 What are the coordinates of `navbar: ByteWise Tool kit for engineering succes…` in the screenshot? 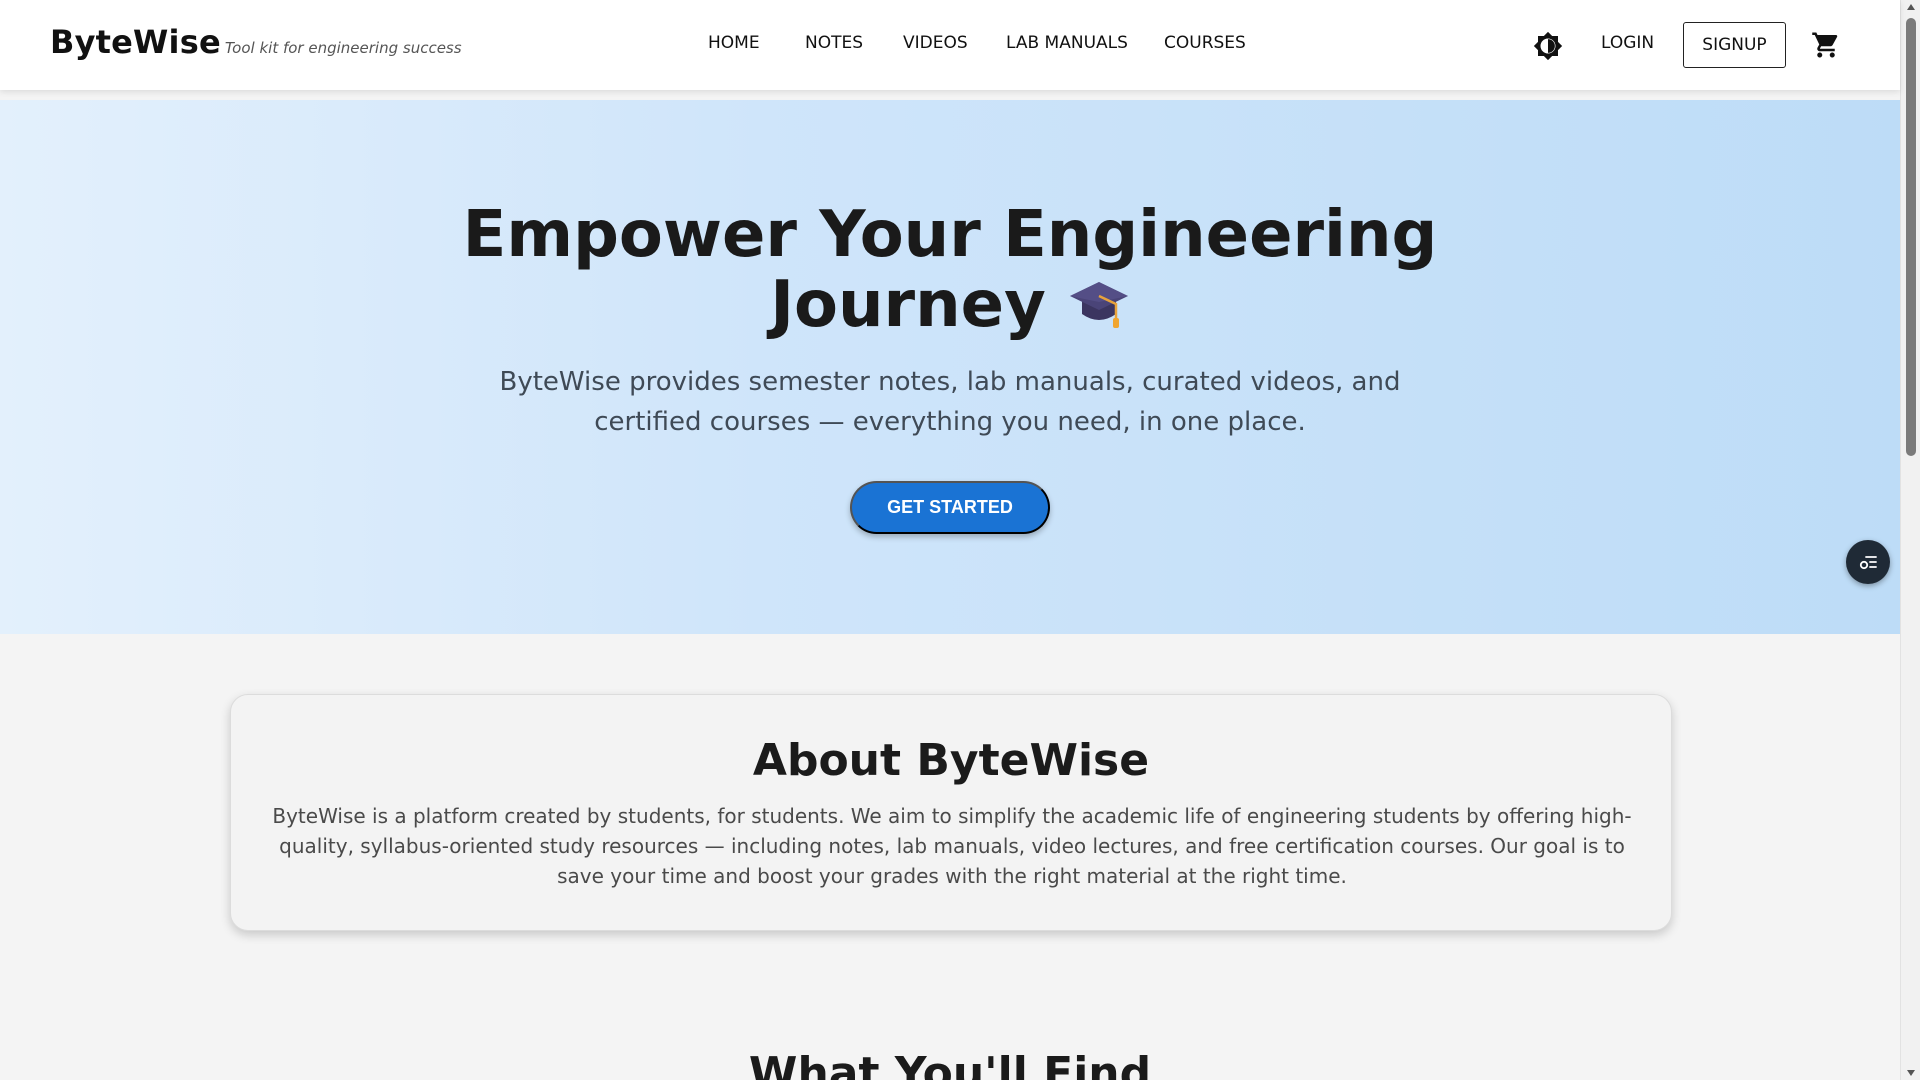 It's located at (950, 45).